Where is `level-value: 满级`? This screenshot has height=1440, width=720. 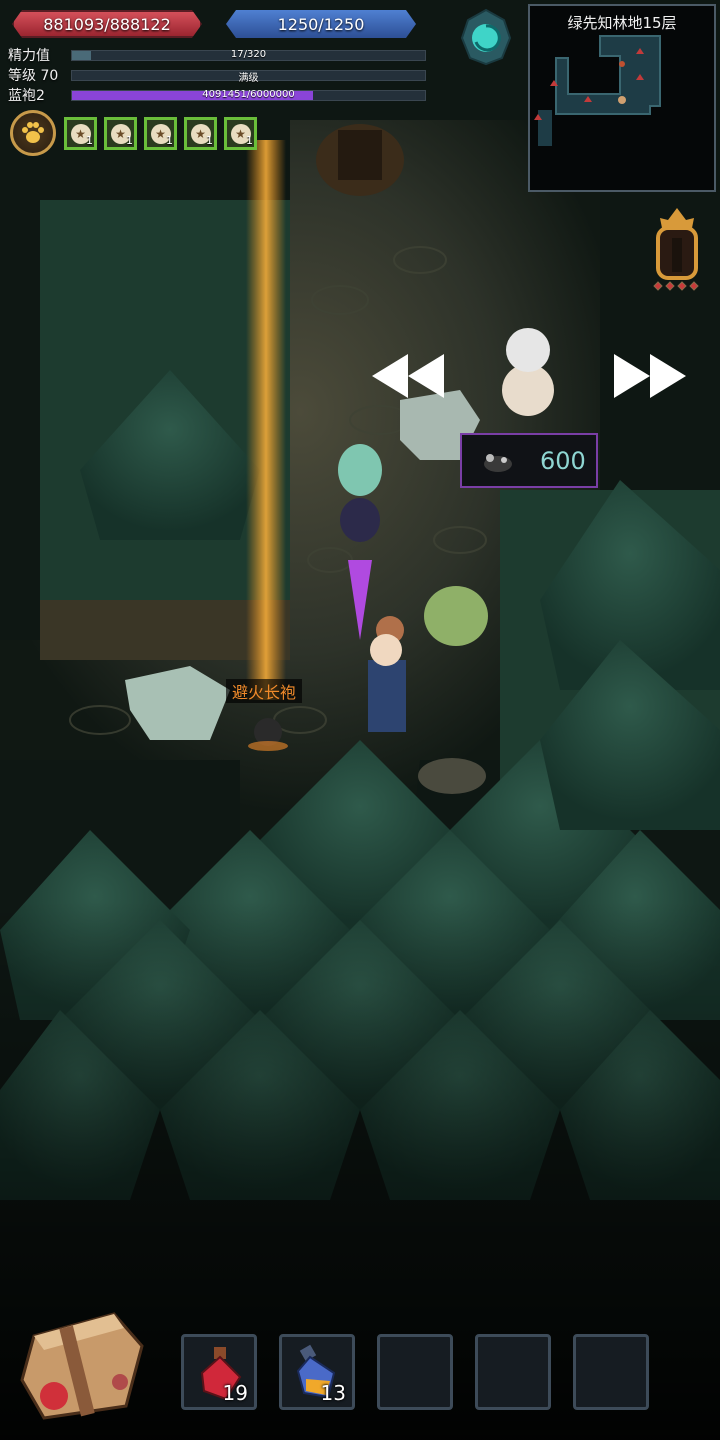 level-value: 满级 is located at coordinates (248, 78).